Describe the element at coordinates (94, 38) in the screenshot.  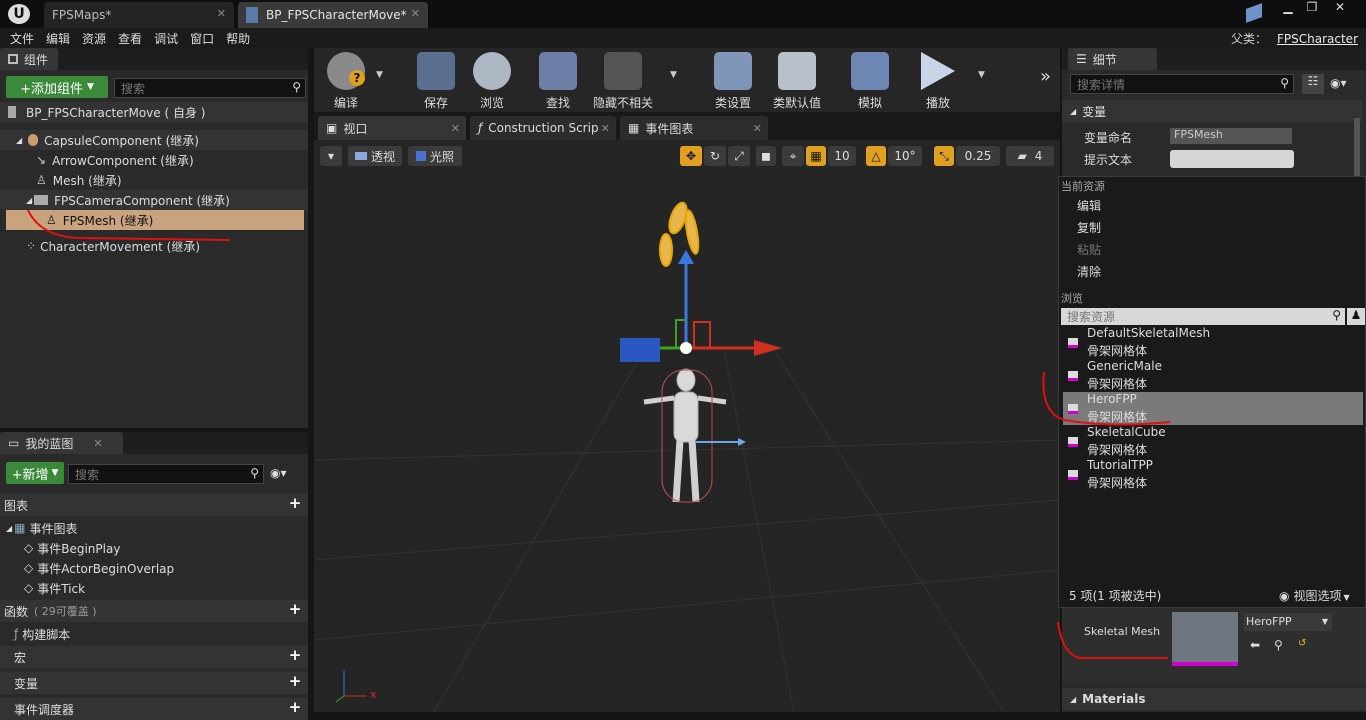
I see `menu-asset: 资源` at that location.